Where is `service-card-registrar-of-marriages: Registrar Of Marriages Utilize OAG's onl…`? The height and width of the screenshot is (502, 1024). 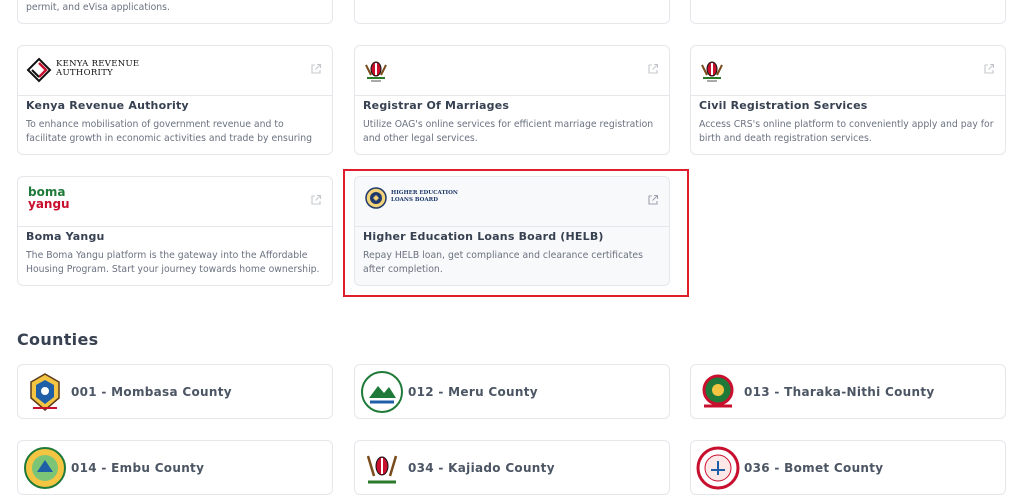
service-card-registrar-of-marriages: Registrar Of Marriages Utilize OAG's onl… is located at coordinates (512, 100).